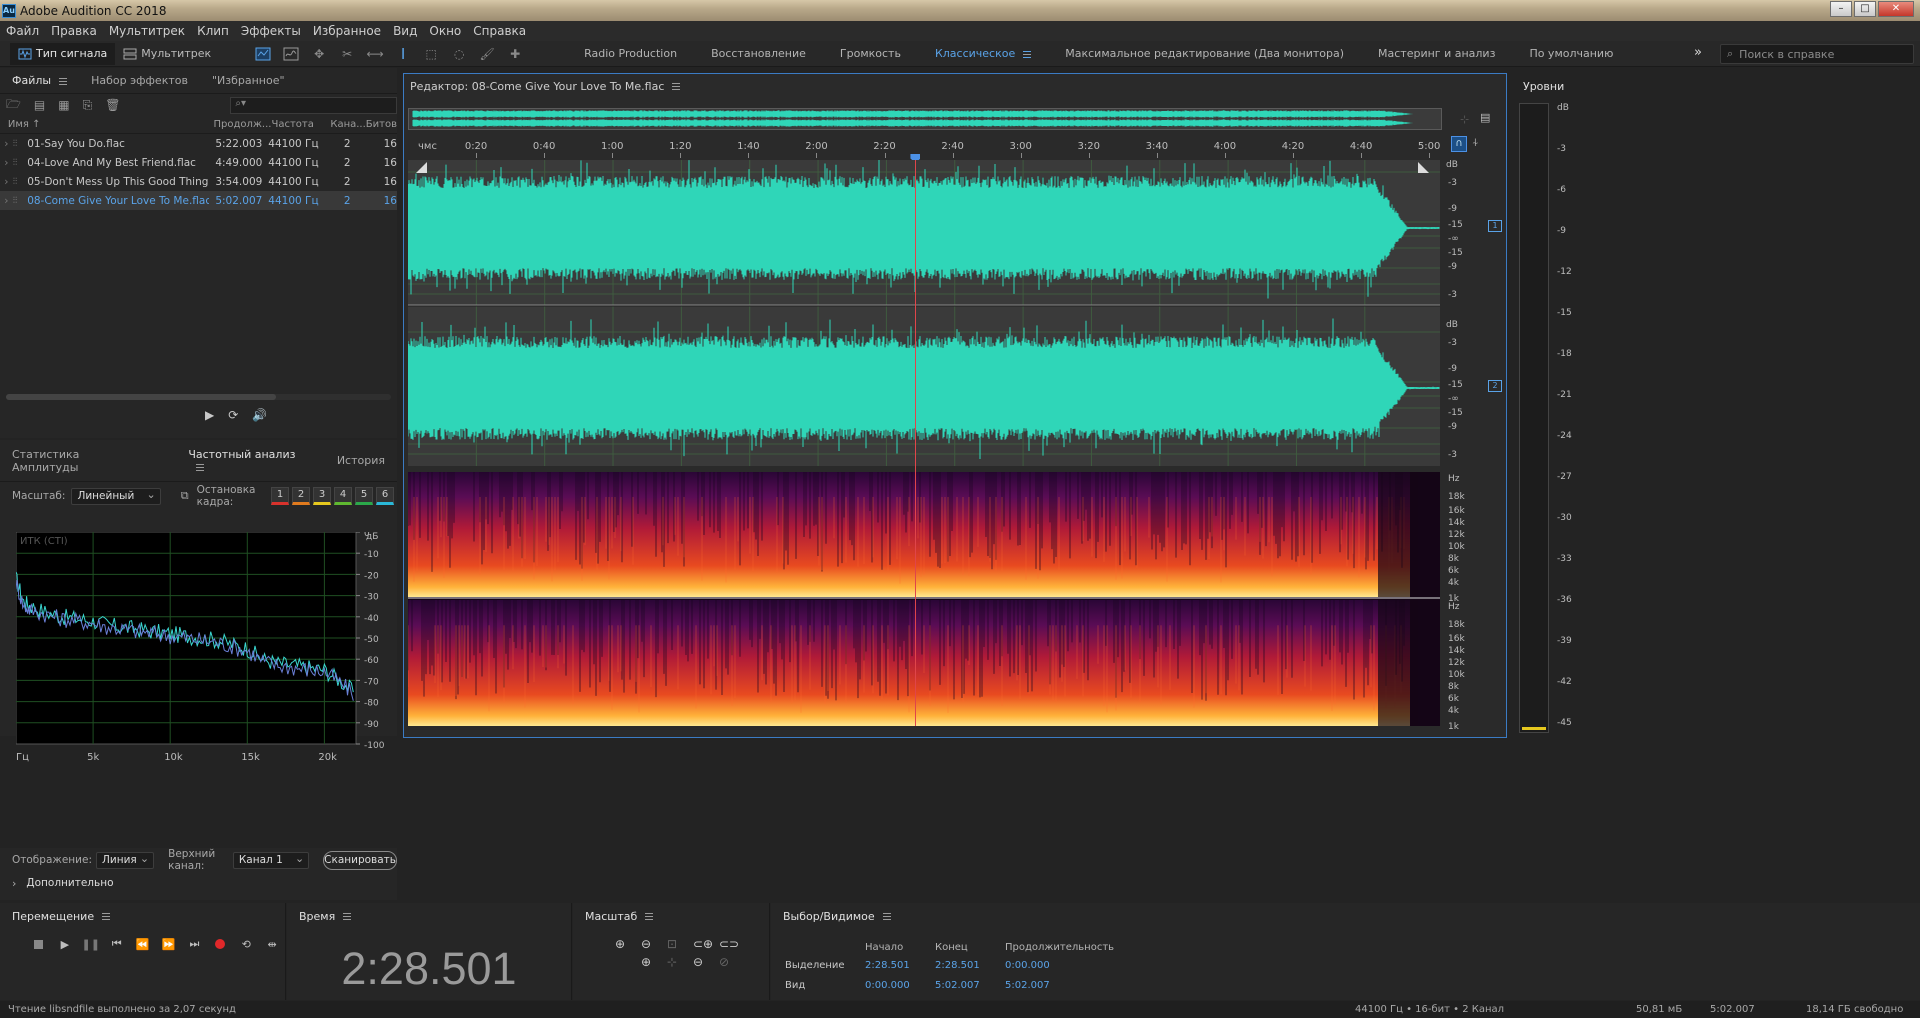 The image size is (1920, 1018). I want to click on go-to-end-icon: ⏭, so click(194, 944).